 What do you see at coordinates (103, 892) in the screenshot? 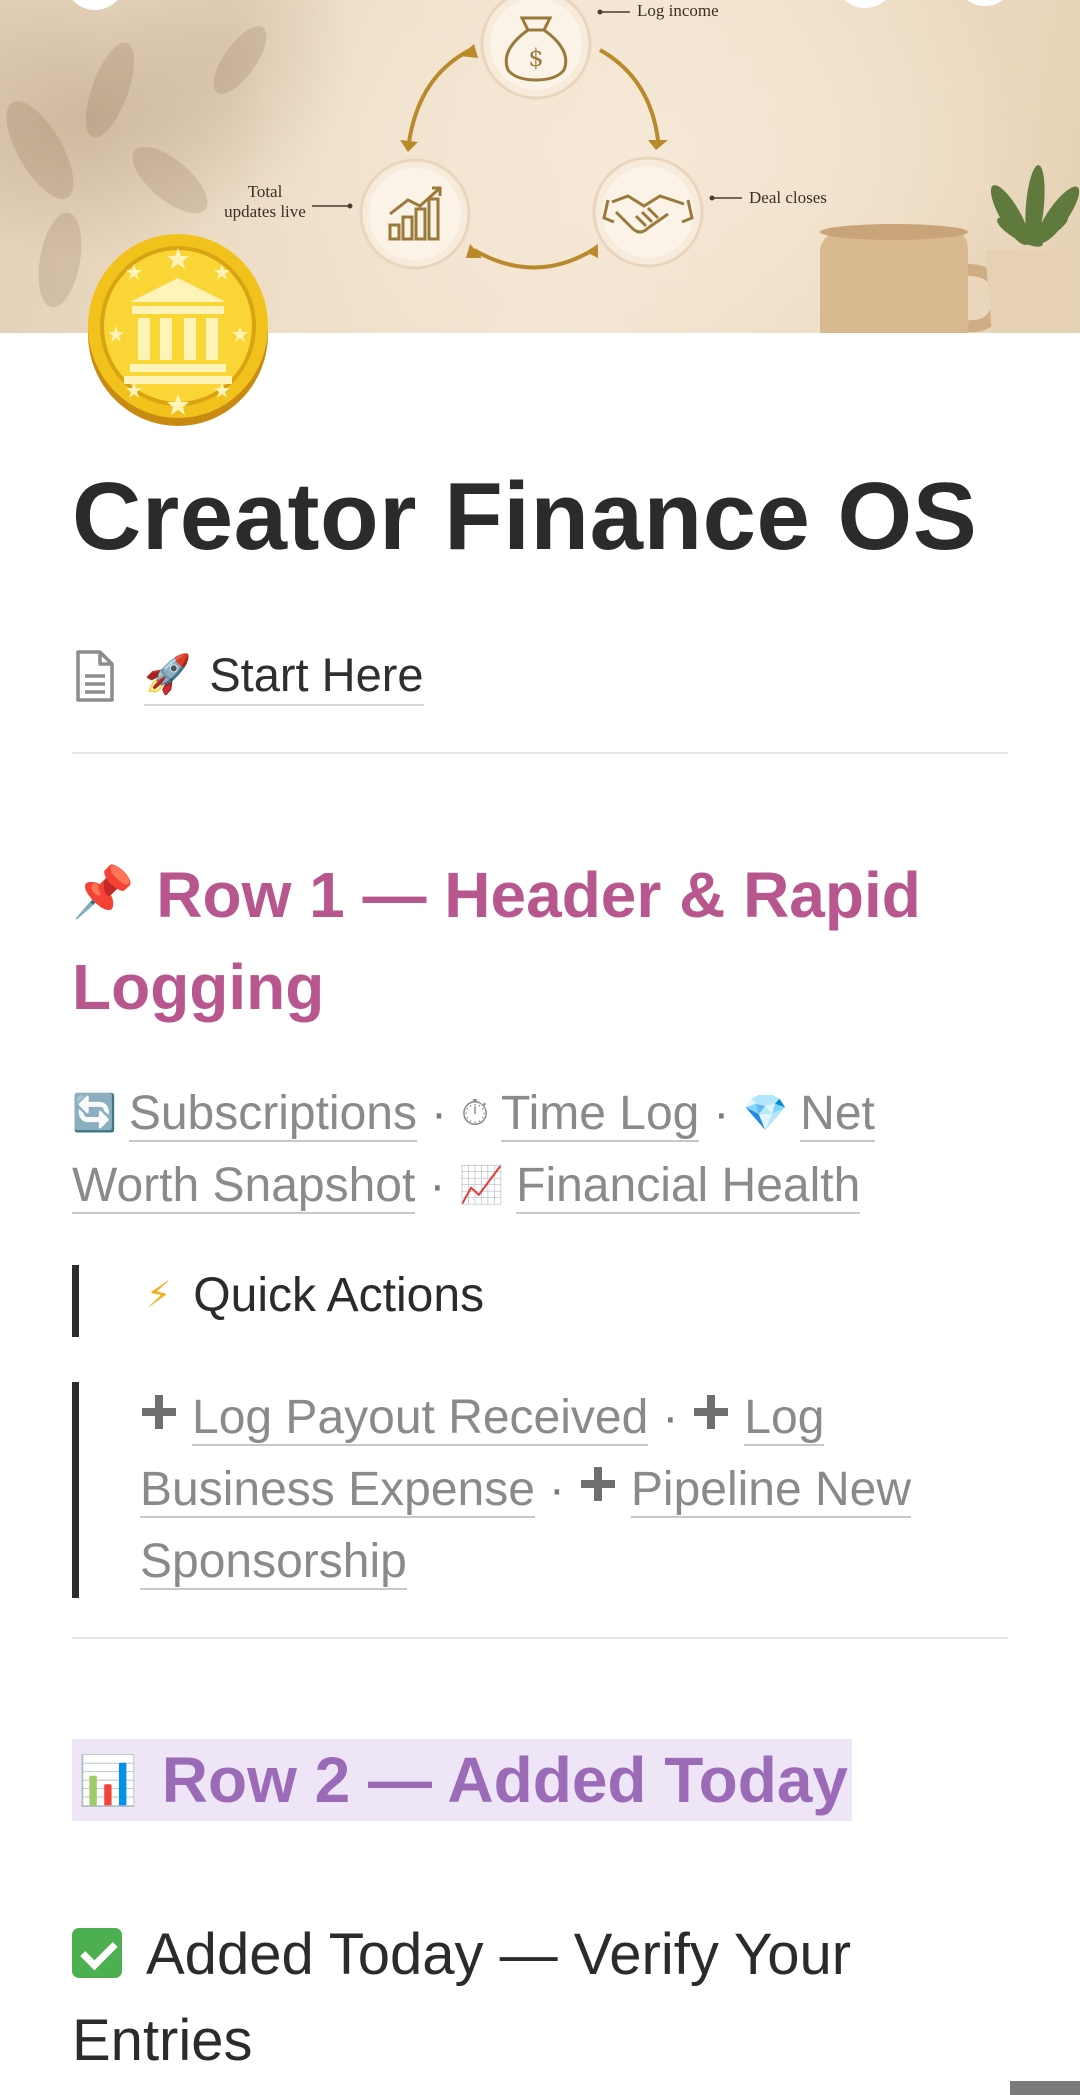
I see `pushpin-icon: 📌` at bounding box center [103, 892].